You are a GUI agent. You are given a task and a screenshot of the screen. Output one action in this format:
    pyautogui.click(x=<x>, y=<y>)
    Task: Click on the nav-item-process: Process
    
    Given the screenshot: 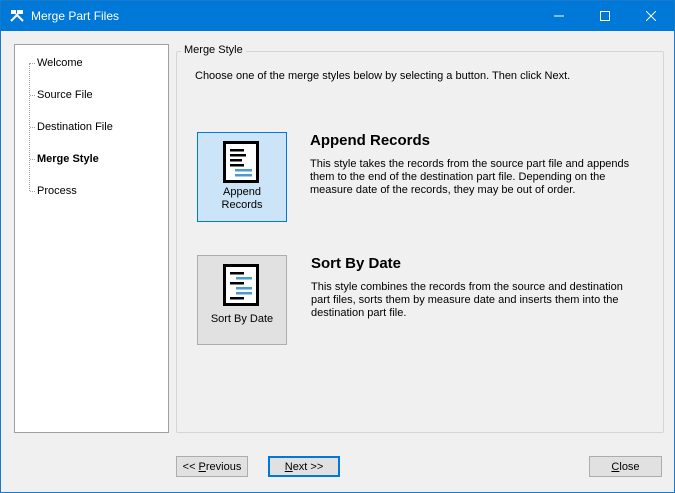 What is the action you would take?
    pyautogui.click(x=53, y=191)
    